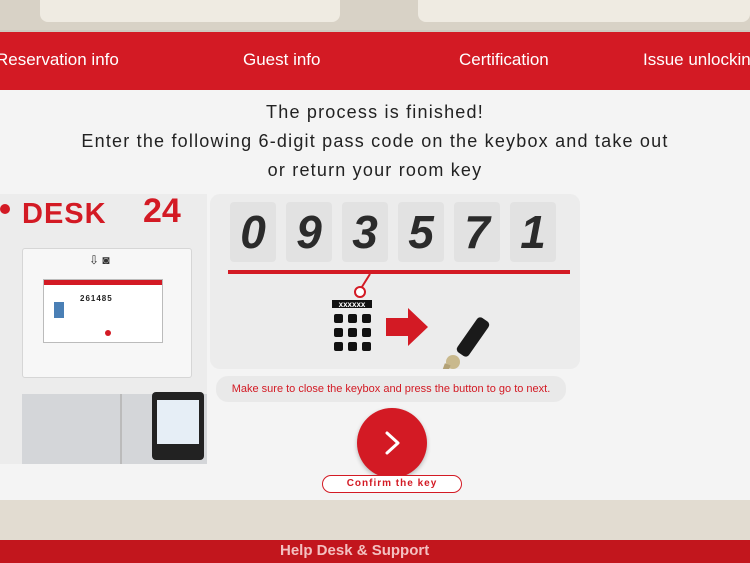 The width and height of the screenshot is (750, 563). I want to click on keybox-photo: DESK 24 ⇩ ◙ 261485, so click(103, 329).